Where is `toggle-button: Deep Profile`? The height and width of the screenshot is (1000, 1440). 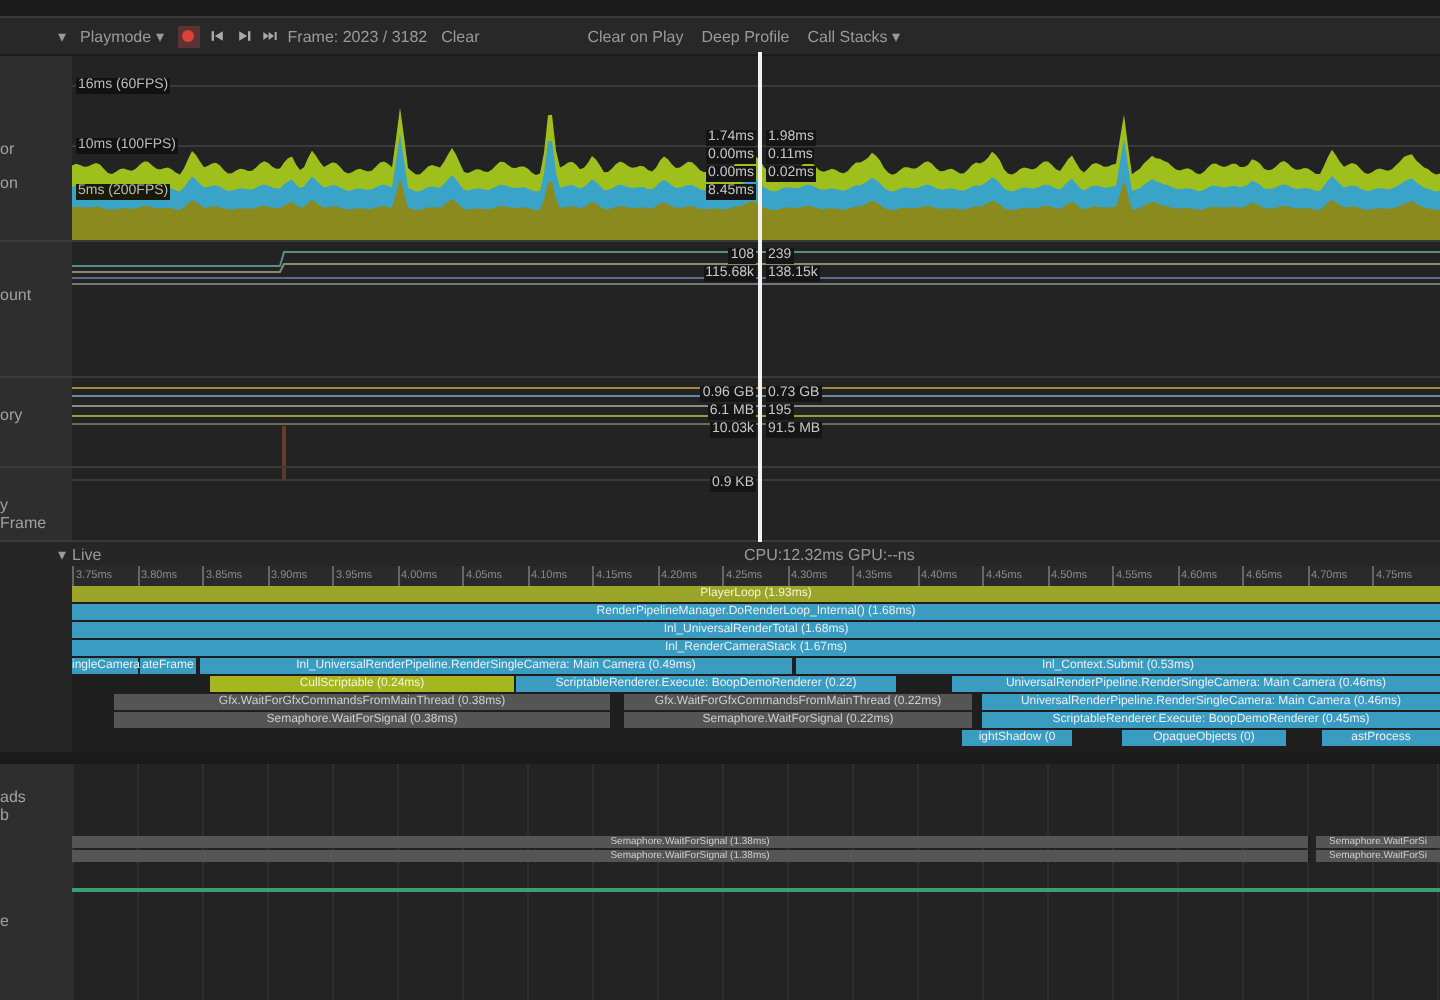
toggle-button: Deep Profile is located at coordinates (745, 36).